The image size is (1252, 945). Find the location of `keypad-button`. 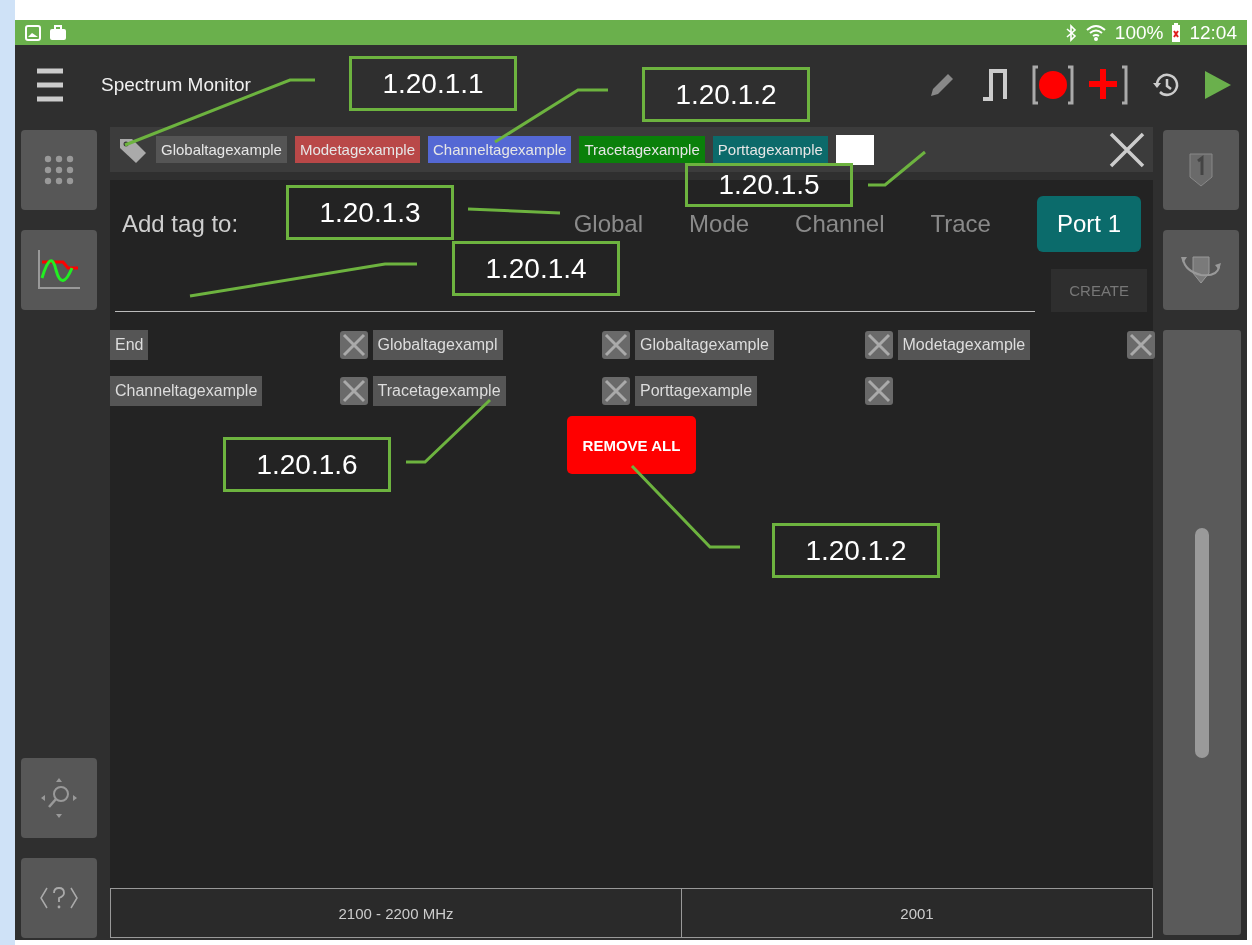

keypad-button is located at coordinates (59, 170).